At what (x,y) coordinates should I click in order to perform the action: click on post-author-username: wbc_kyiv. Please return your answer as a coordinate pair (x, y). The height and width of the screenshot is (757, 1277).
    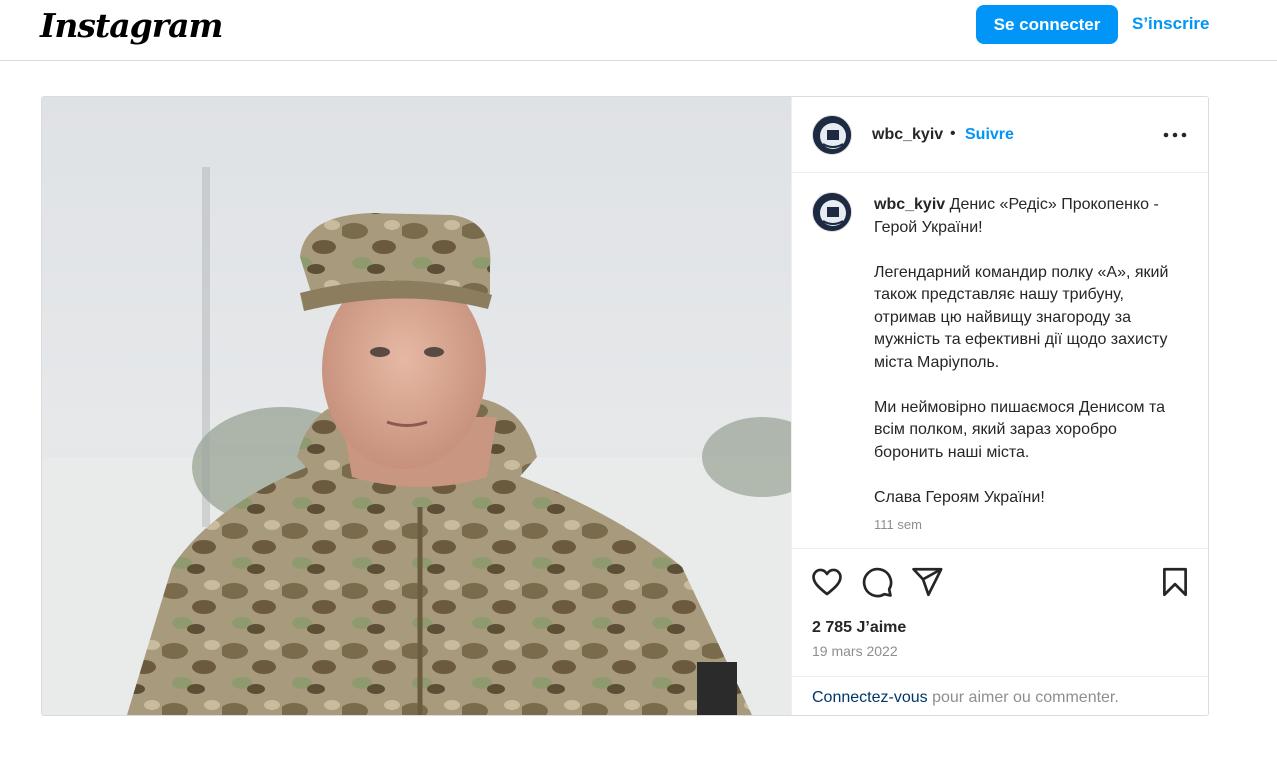
    Looking at the image, I should click on (907, 135).